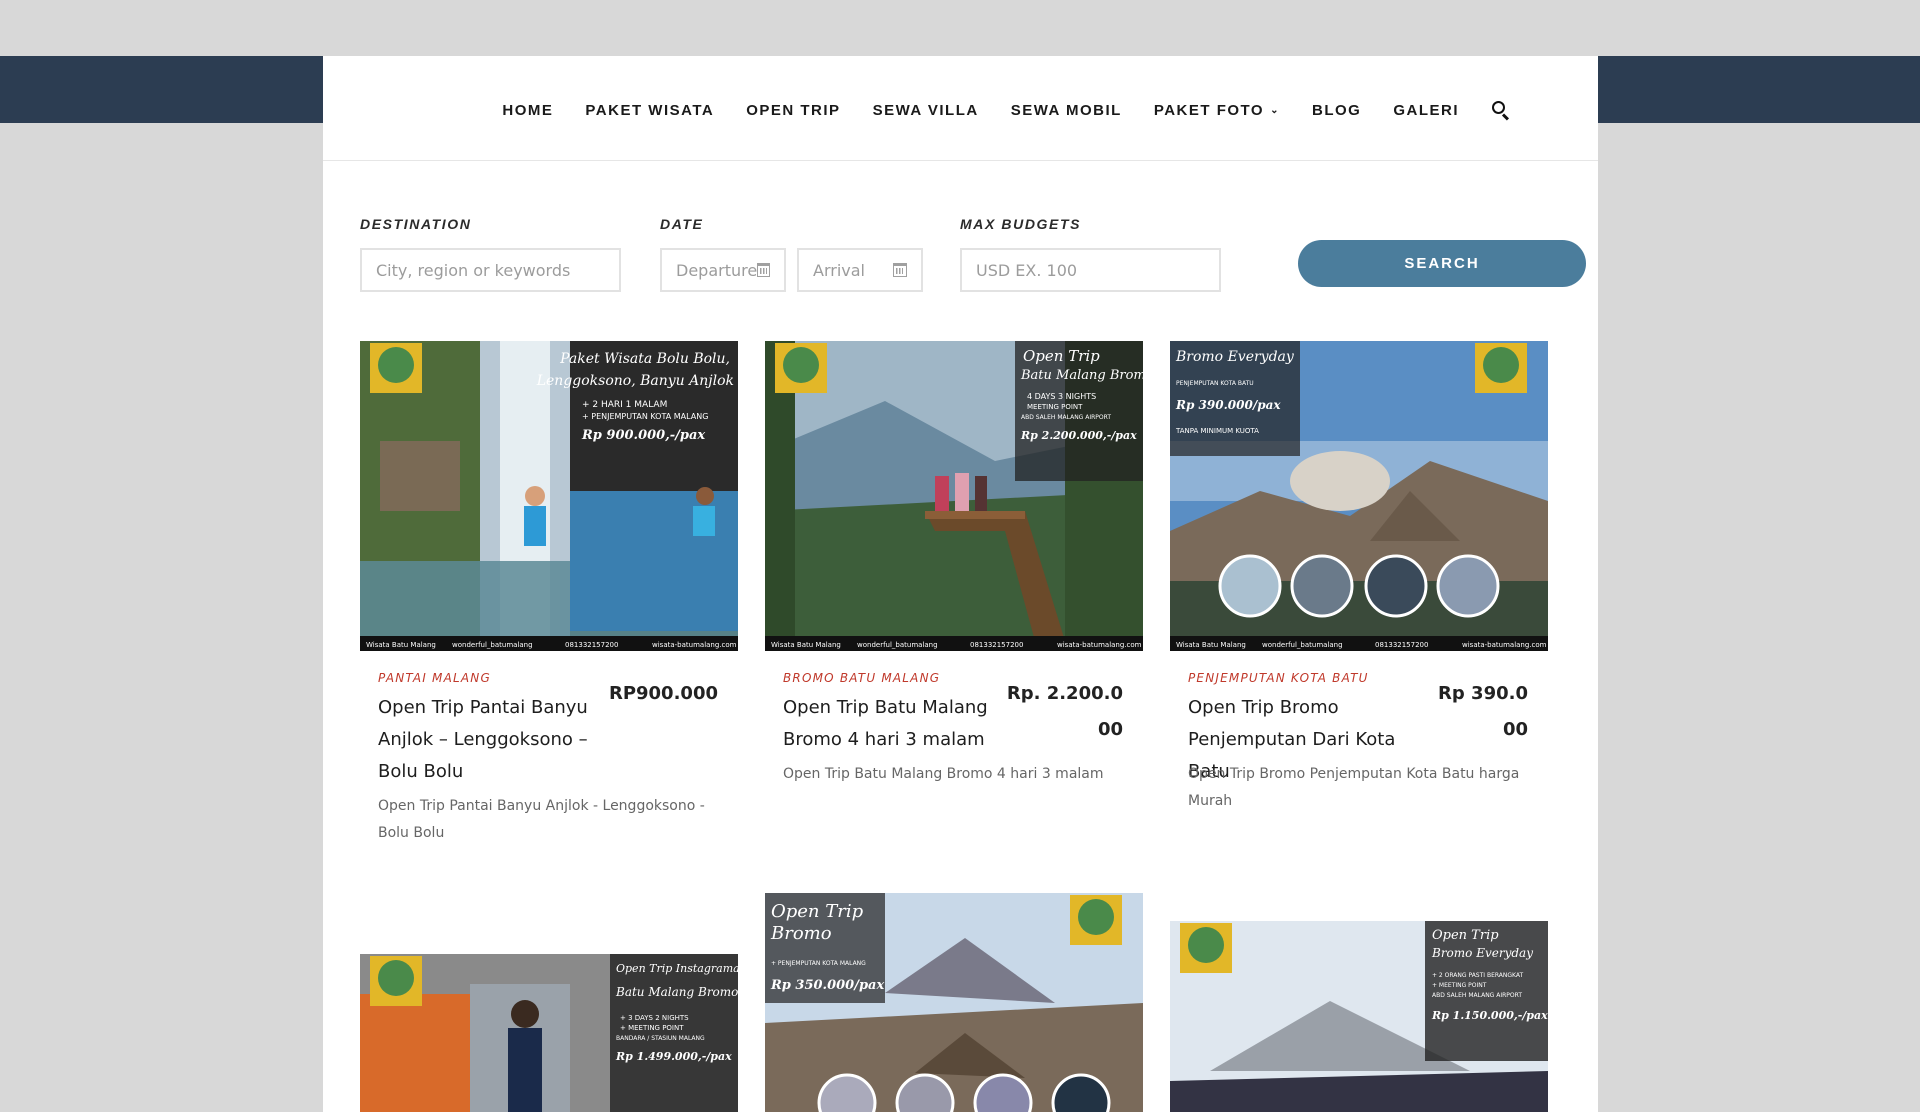  What do you see at coordinates (1483, 711) in the screenshot?
I see `trip-price: Rp 390.000` at bounding box center [1483, 711].